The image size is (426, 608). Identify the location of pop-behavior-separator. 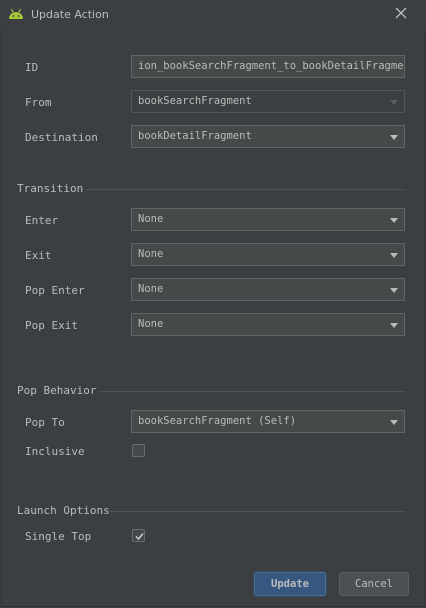
(252, 391).